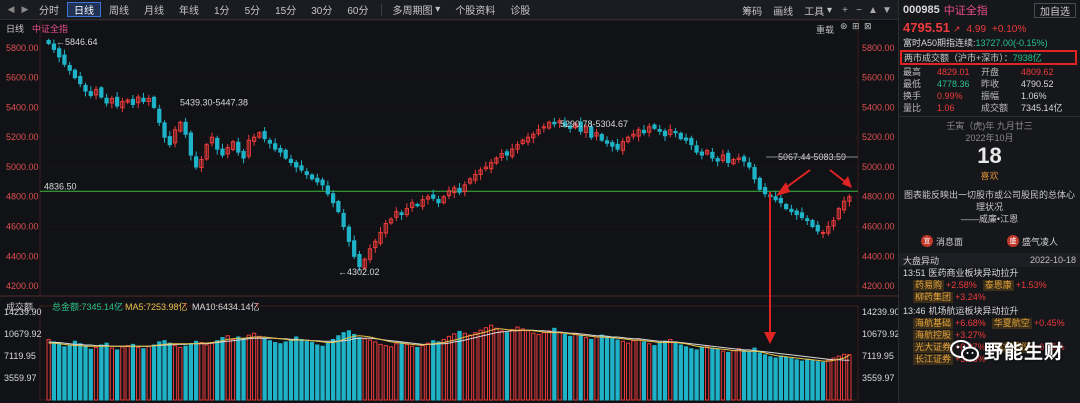  Describe the element at coordinates (253, 9) in the screenshot. I see `period-tab-5min: 5分` at that location.